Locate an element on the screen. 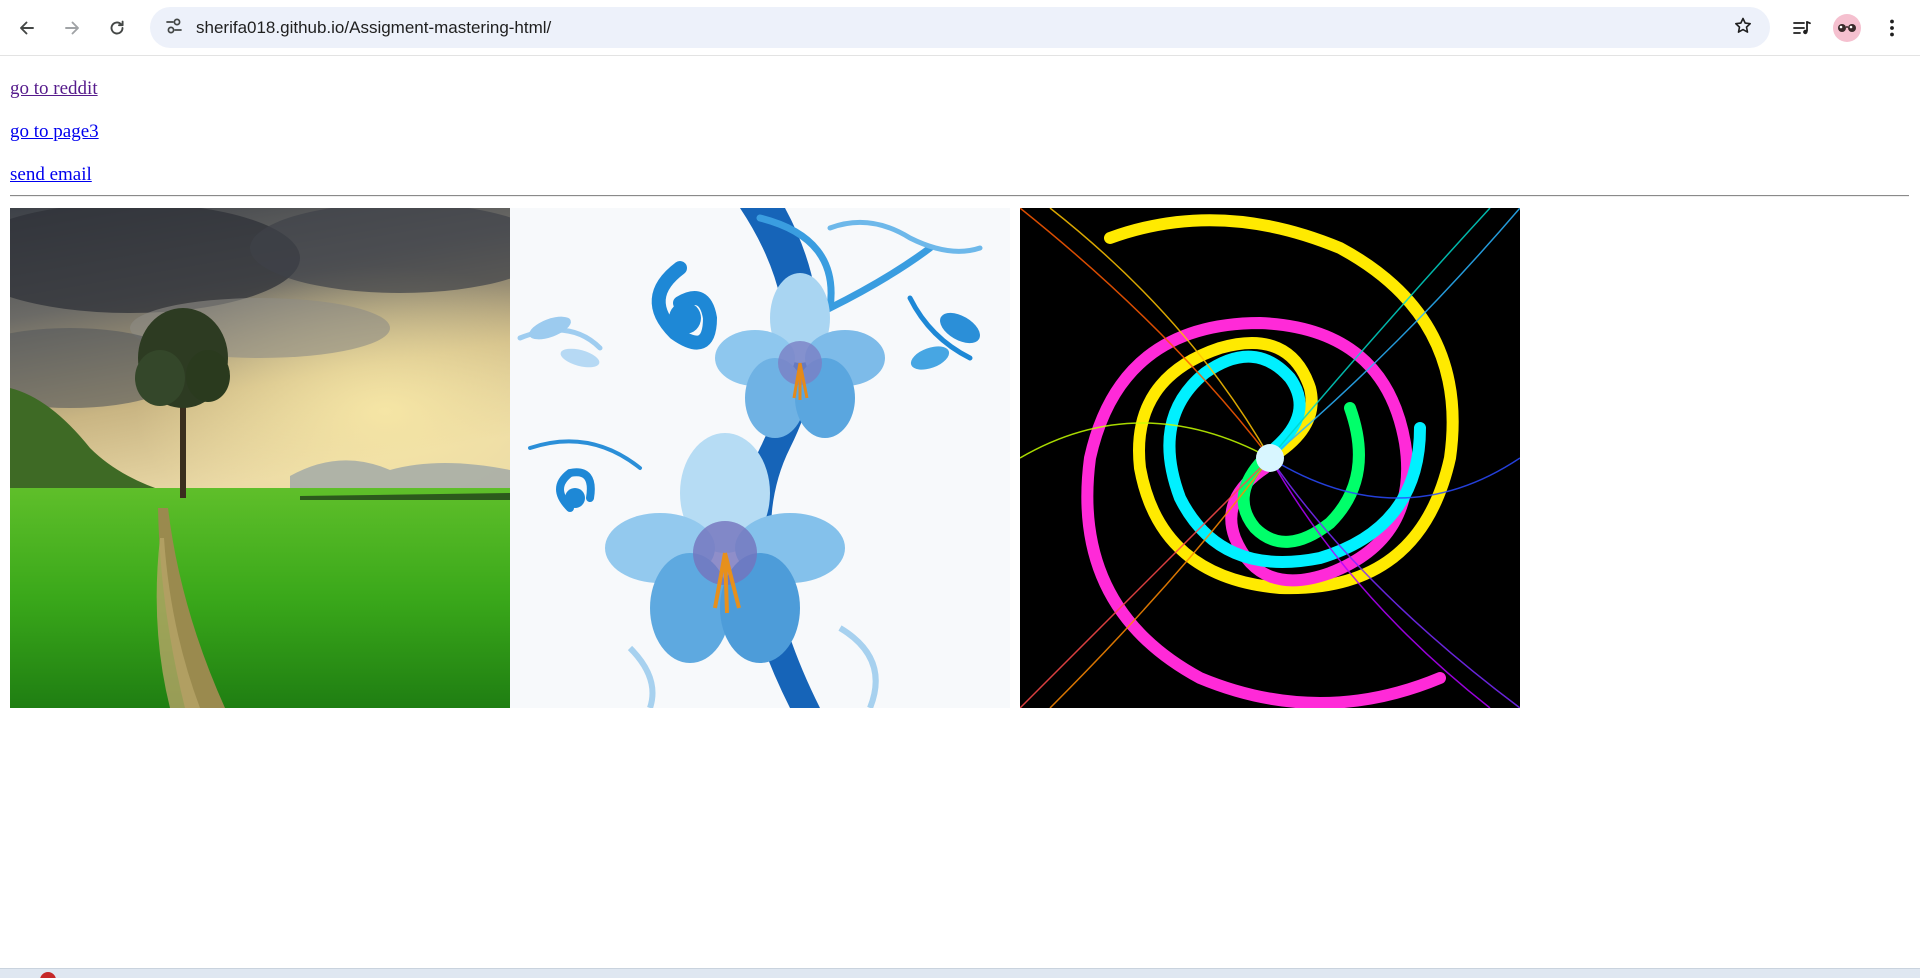 This screenshot has width=1920, height=978. taskbar-edge is located at coordinates (960, 973).